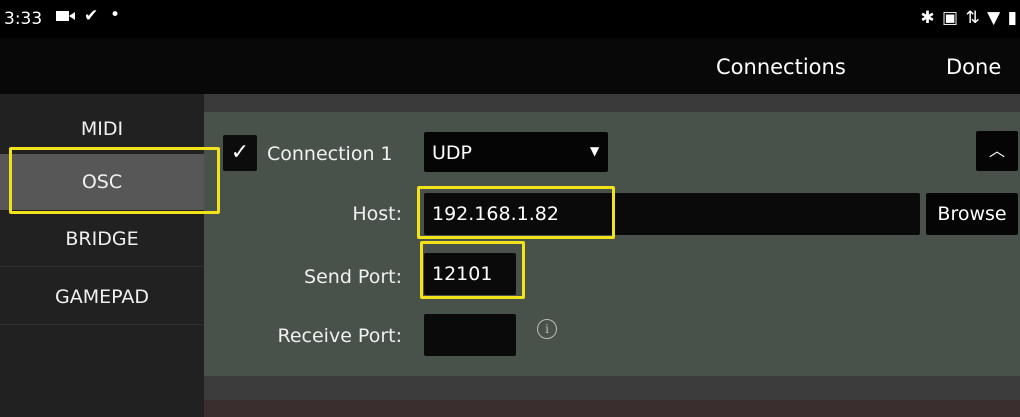  Describe the element at coordinates (951, 18) in the screenshot. I see `cast-icon: ▣` at that location.